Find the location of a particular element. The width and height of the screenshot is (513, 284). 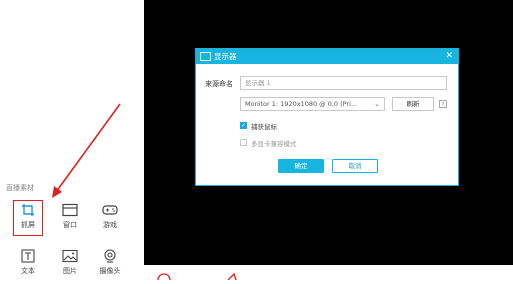

capture-mouse-checkbox: ✓ is located at coordinates (243, 125).